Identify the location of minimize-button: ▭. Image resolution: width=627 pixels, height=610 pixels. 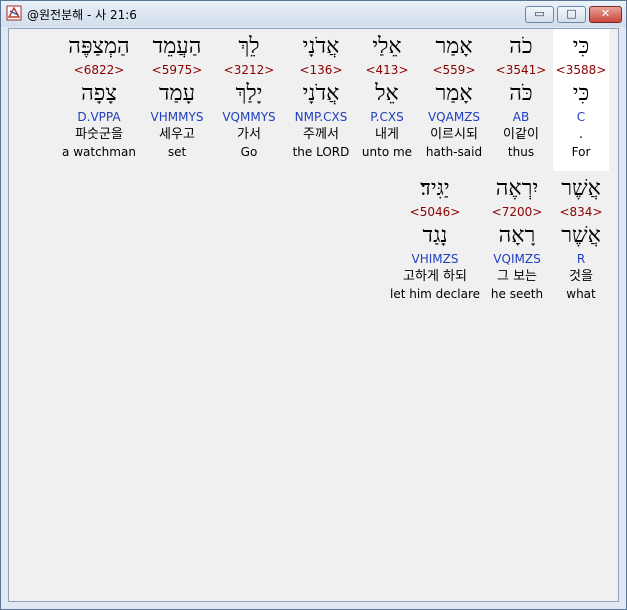
(539, 14).